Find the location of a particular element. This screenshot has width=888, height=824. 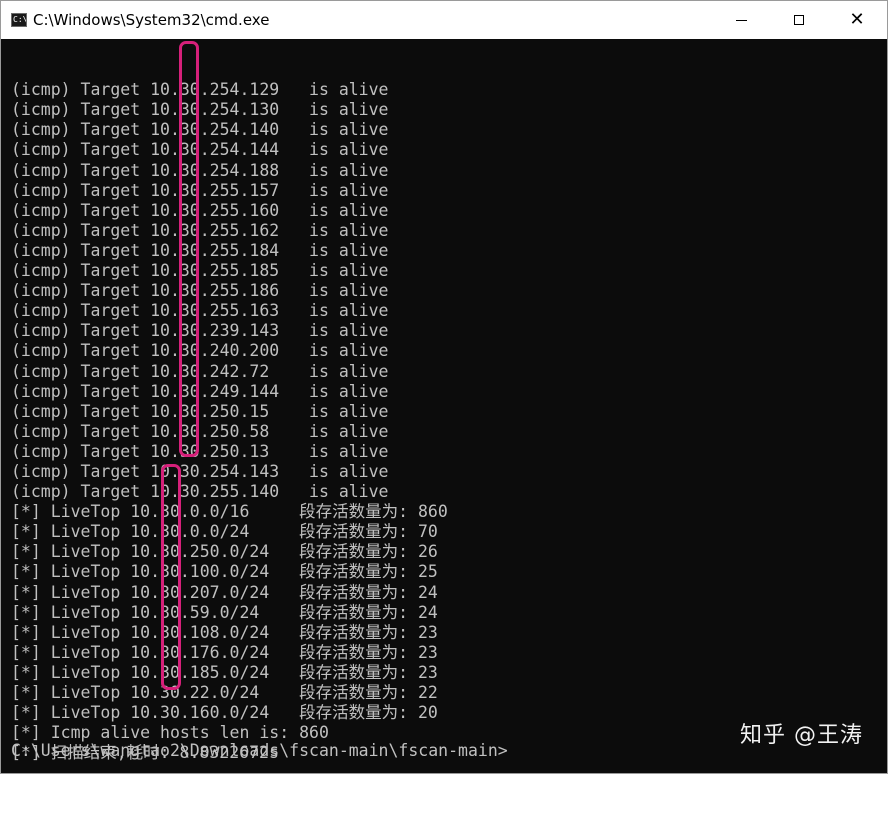

console-line: (icmp) Target 10.30.250.15 is alive is located at coordinates (200, 411).